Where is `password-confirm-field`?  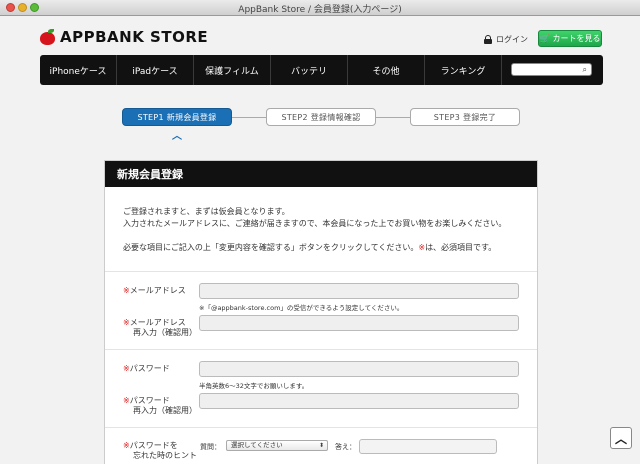
password-confirm-field is located at coordinates (359, 401).